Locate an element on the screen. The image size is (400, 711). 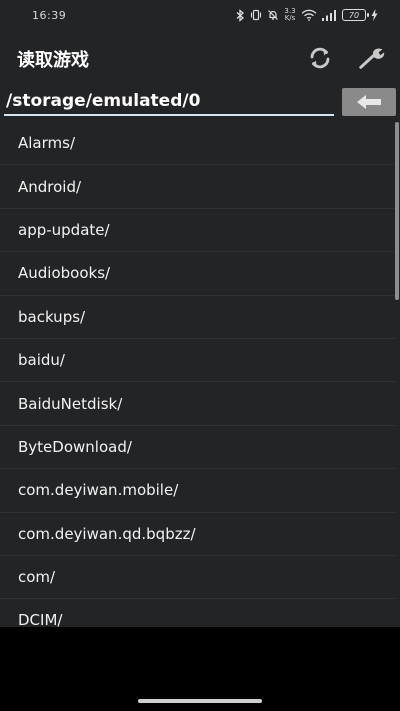
status-bar: 16:39 3.3 K/s 70 is located at coordinates (200, 17).